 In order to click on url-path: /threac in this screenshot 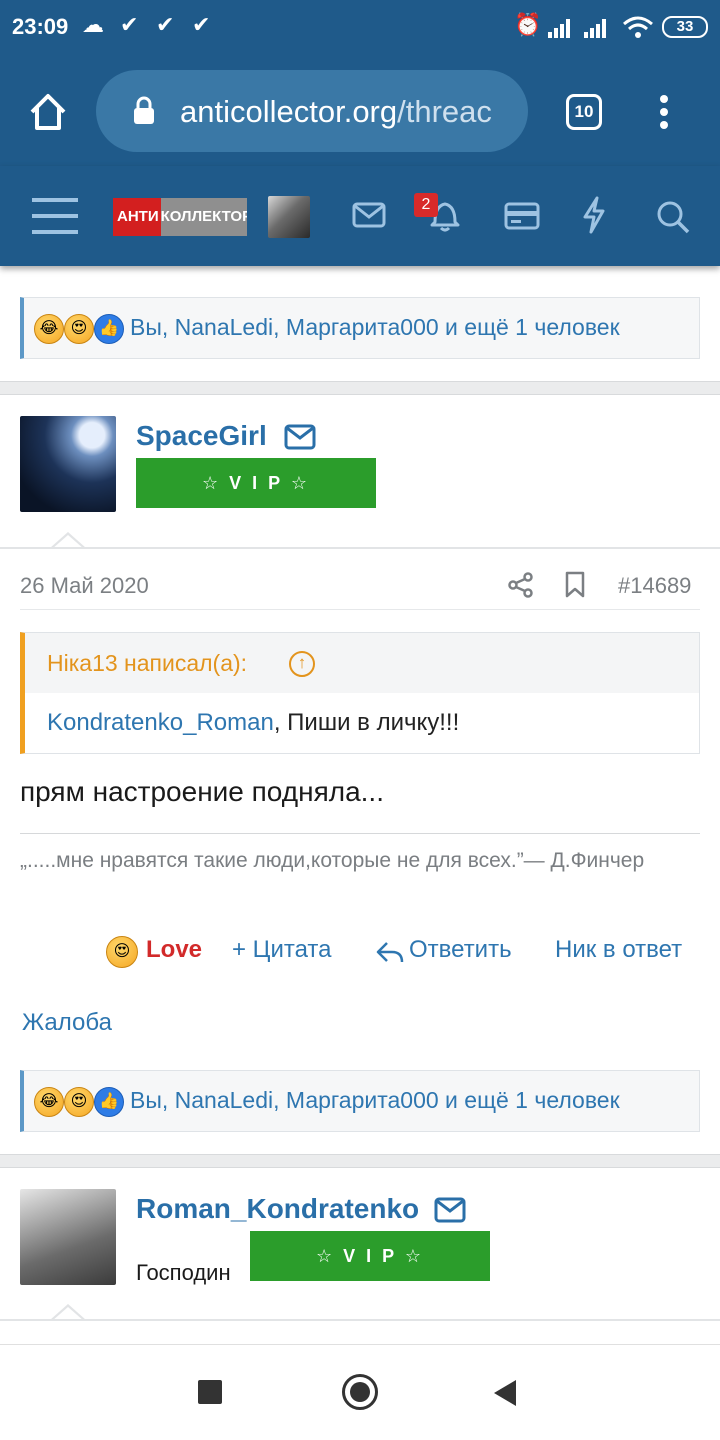, I will do `click(444, 111)`.